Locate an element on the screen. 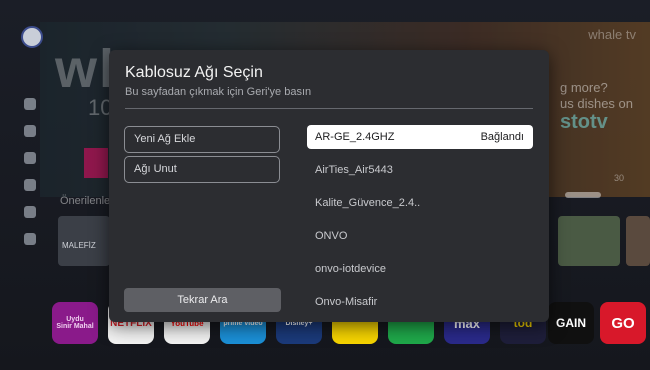 This screenshot has width=650, height=370. network-ssid: ONVO is located at coordinates (331, 236).